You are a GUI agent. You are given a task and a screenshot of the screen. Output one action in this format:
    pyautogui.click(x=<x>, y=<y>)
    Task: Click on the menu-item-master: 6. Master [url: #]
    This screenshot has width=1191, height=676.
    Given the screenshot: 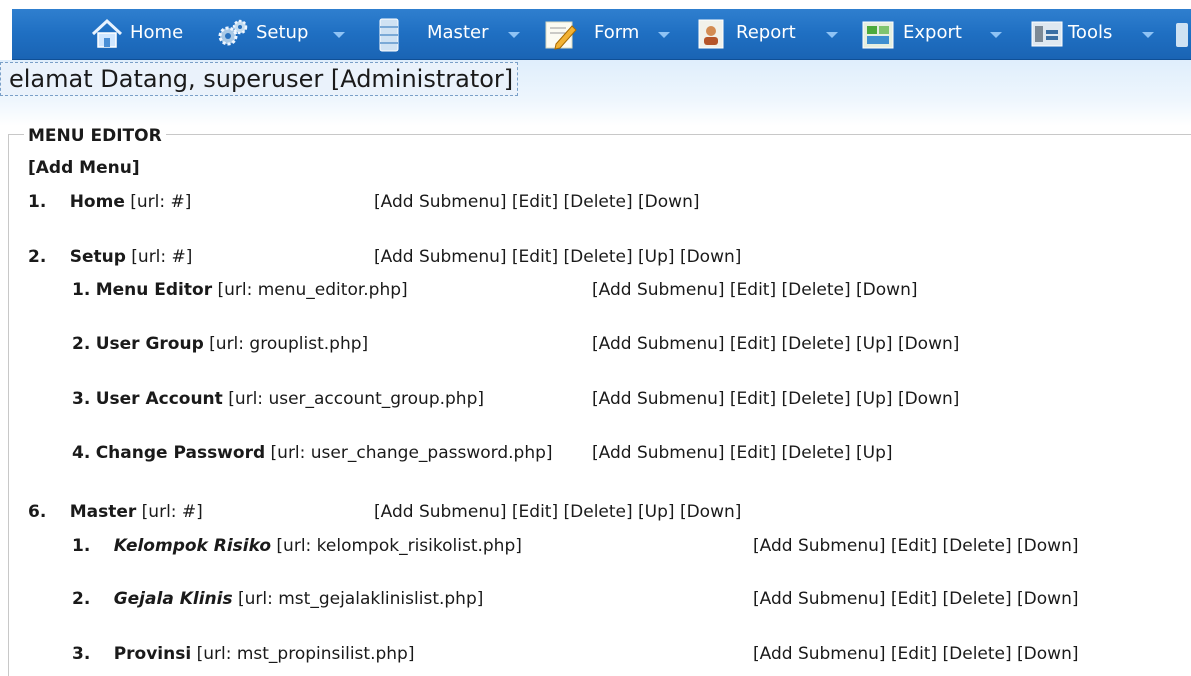 What is the action you would take?
    pyautogui.click(x=115, y=512)
    